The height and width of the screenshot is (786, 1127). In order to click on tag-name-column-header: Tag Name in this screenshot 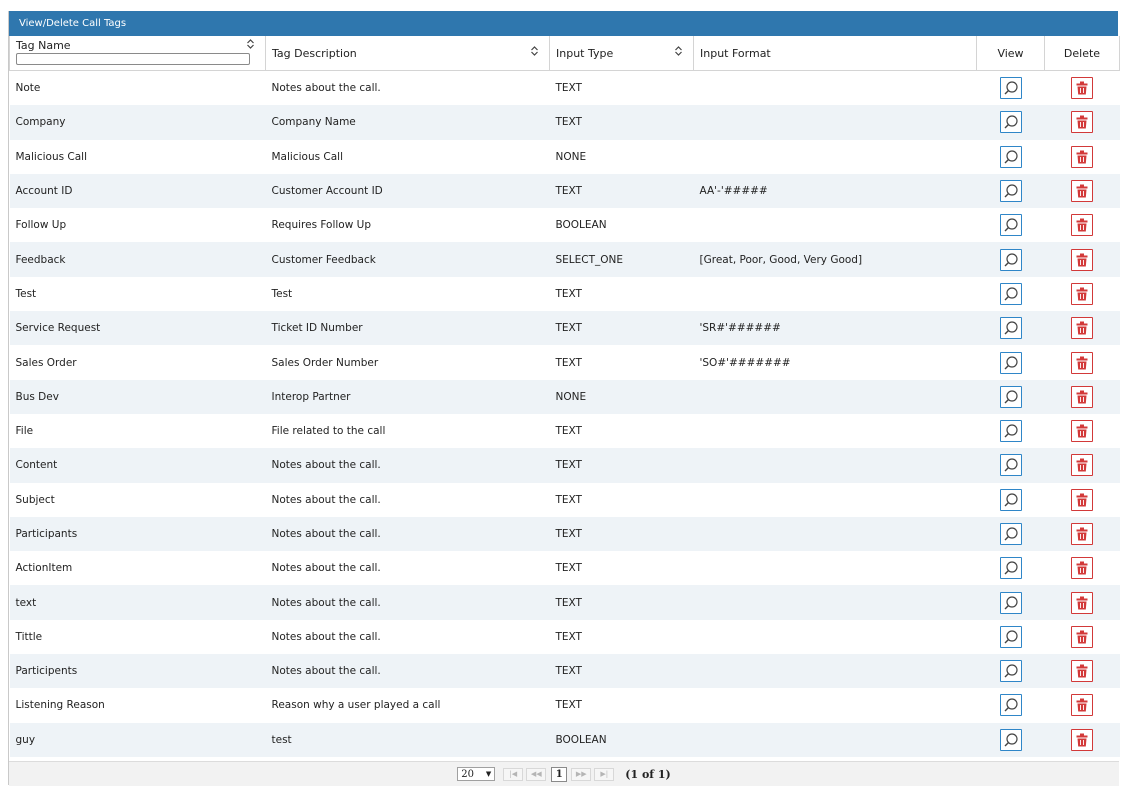, I will do `click(137, 53)`.